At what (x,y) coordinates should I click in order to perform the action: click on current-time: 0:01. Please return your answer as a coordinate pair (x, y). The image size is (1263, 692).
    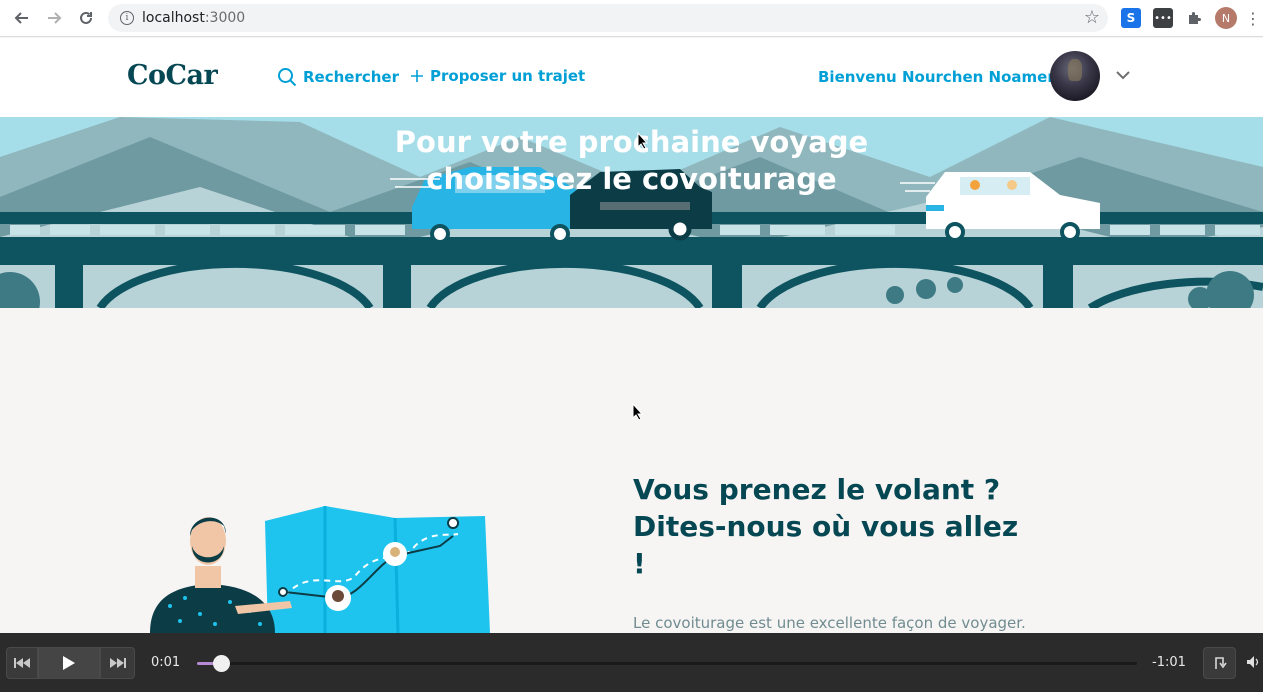
    Looking at the image, I should click on (166, 662).